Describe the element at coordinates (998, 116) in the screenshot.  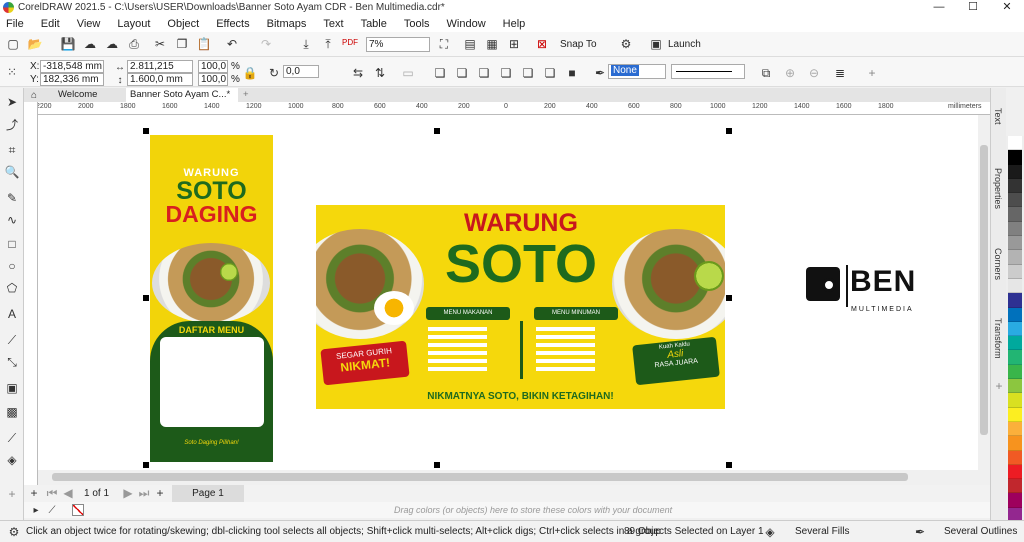
I see `docker-tab-text: Text` at that location.